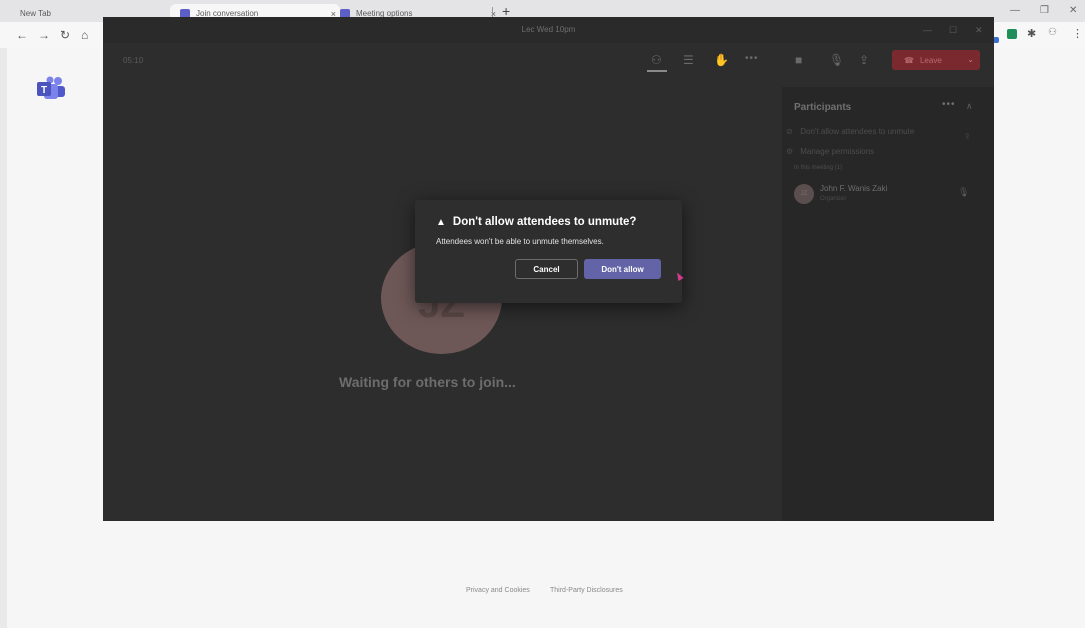 The width and height of the screenshot is (1085, 628). Describe the element at coordinates (789, 131) in the screenshot. I see `microphone-off-icon: ⊘` at that location.